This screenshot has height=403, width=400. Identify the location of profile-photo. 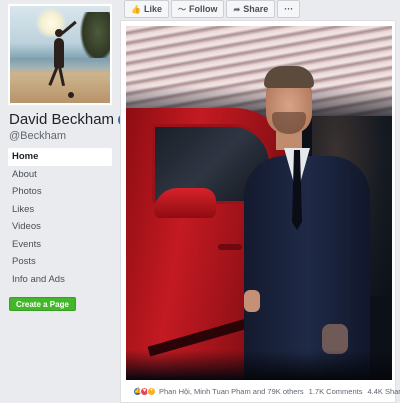
(60, 54).